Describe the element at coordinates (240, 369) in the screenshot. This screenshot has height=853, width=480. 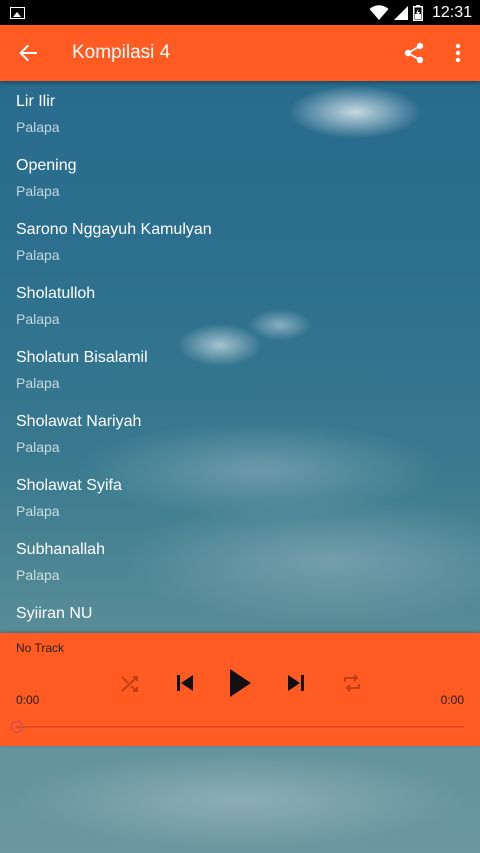
I see `list-item: Sholatun Bisalamil Palapa` at that location.